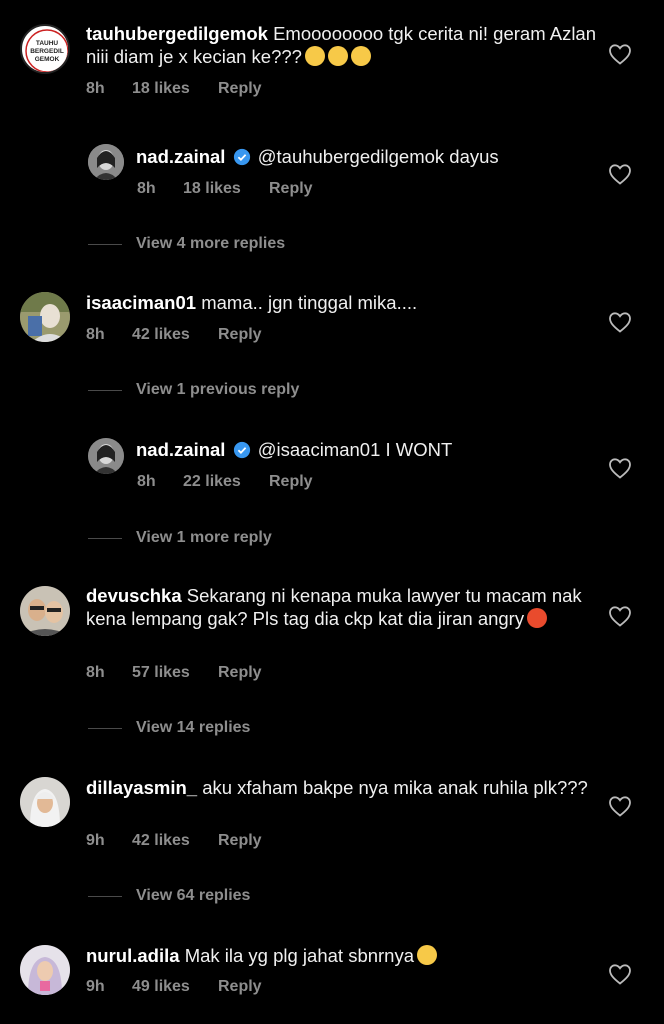 This screenshot has width=664, height=1024. I want to click on view-more-label: View 64 replies, so click(193, 896).